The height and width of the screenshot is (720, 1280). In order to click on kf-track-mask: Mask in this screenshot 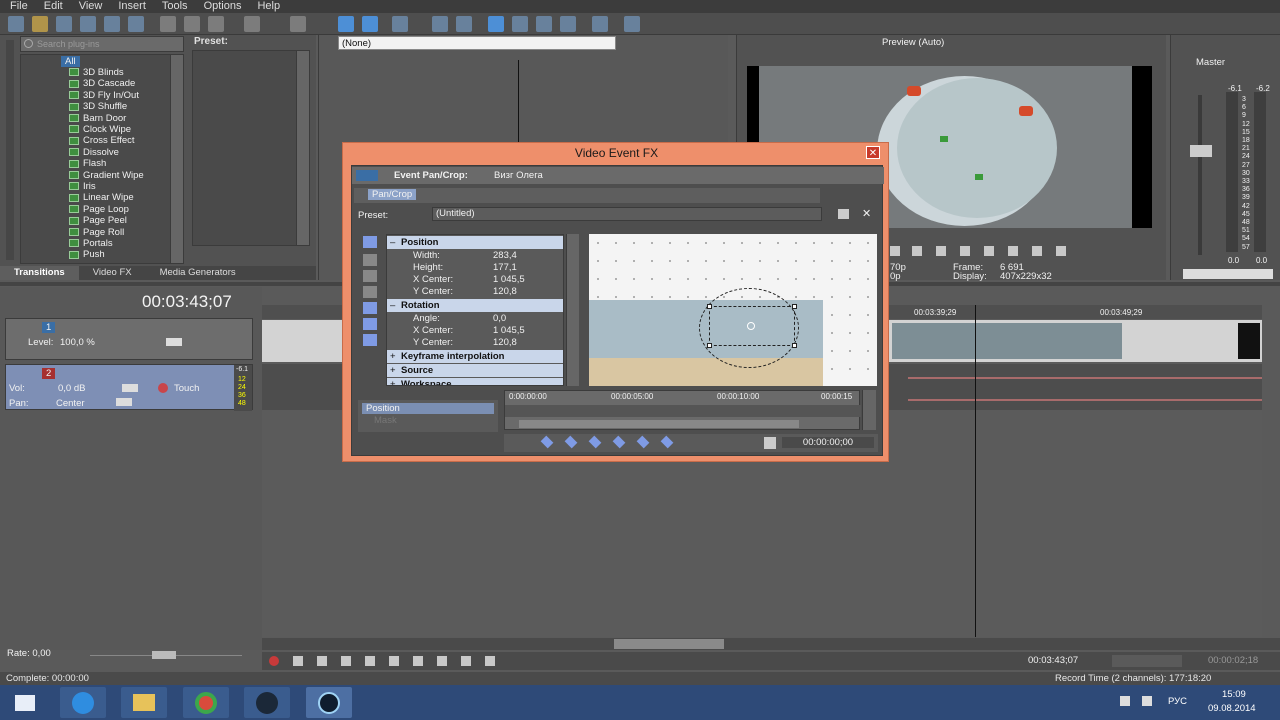, I will do `click(385, 420)`.